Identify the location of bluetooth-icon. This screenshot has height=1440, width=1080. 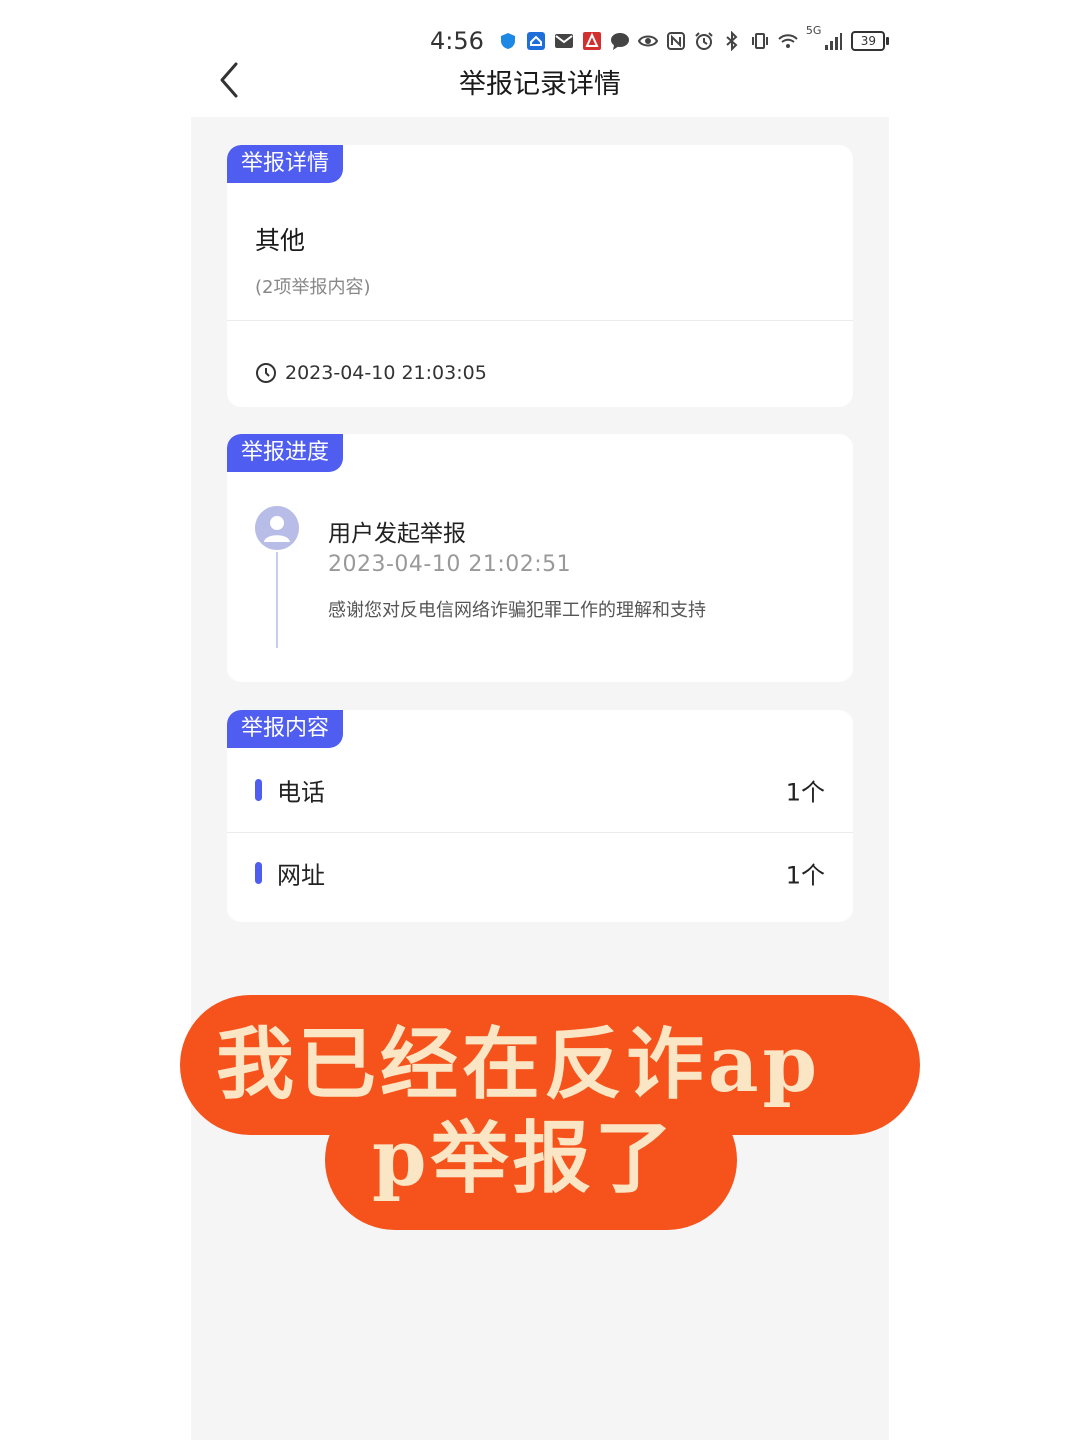
(732, 41).